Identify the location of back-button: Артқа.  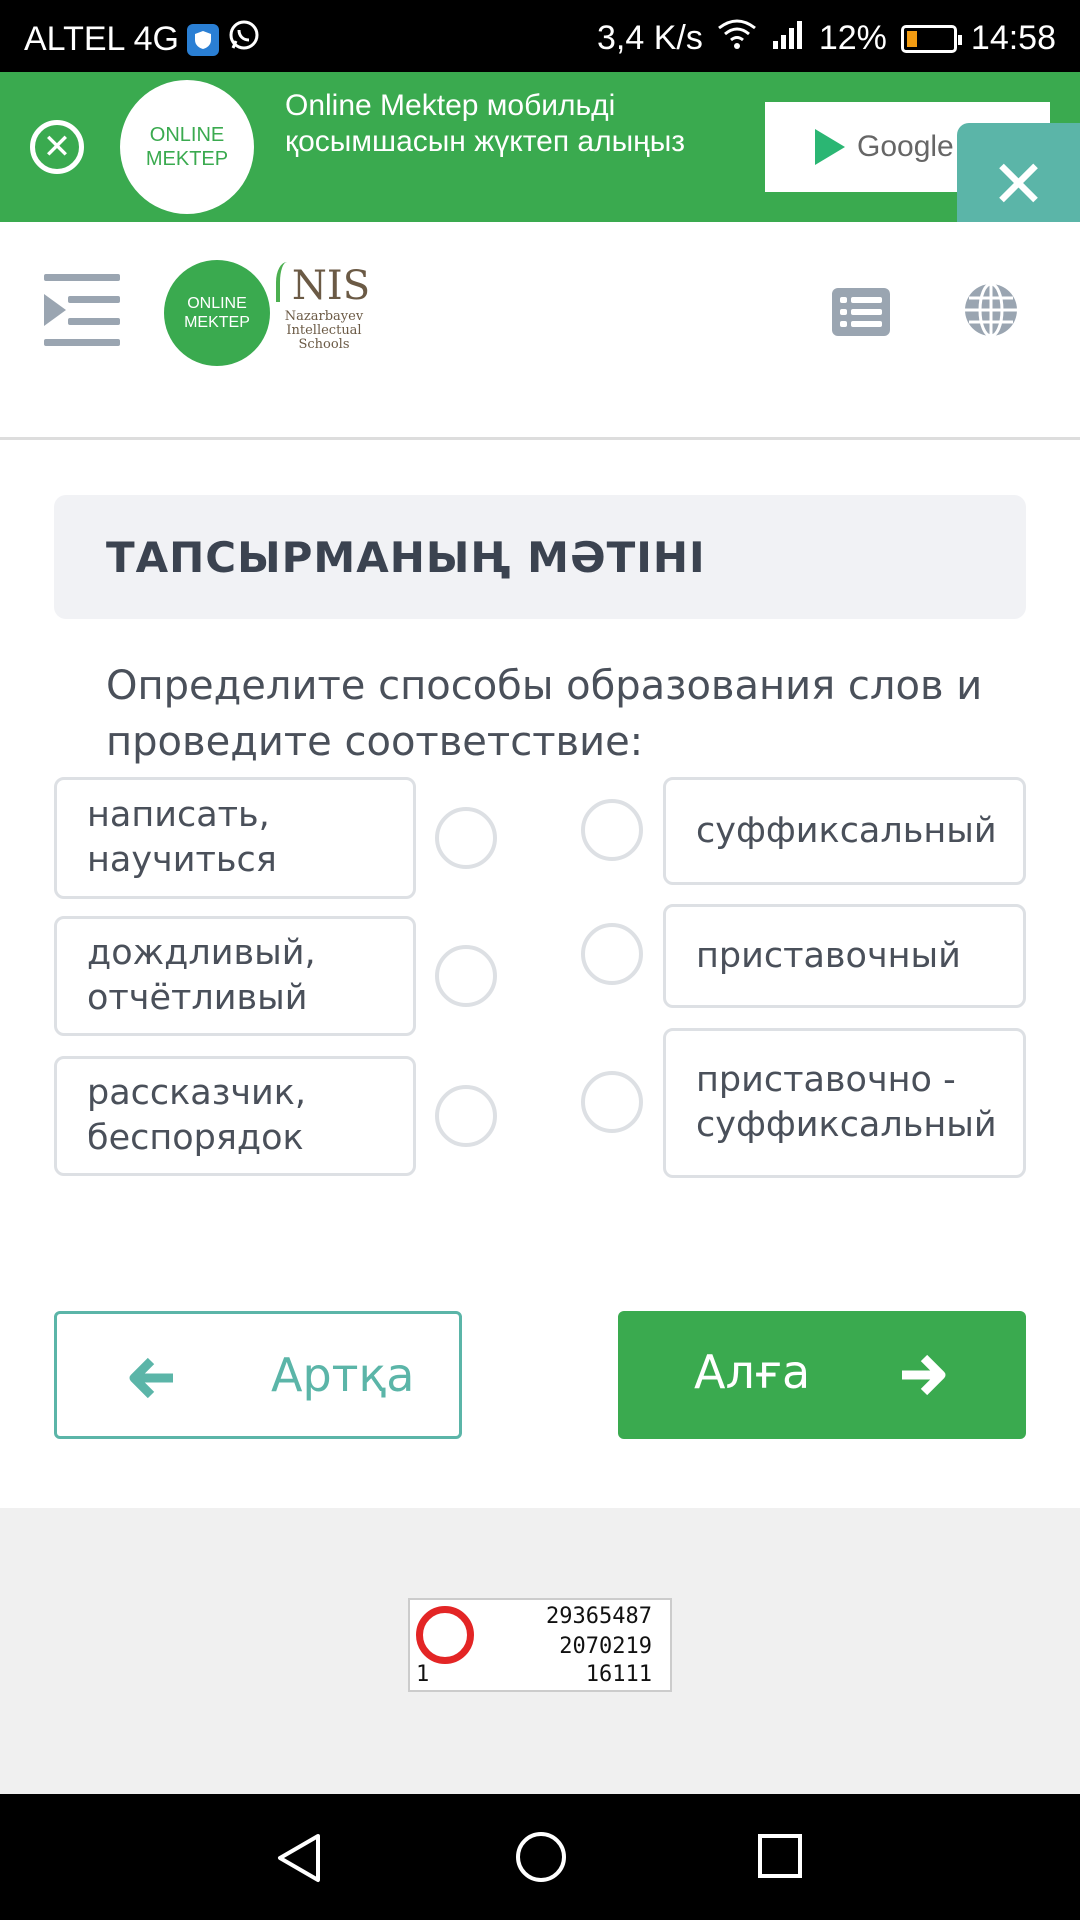
(258, 1375).